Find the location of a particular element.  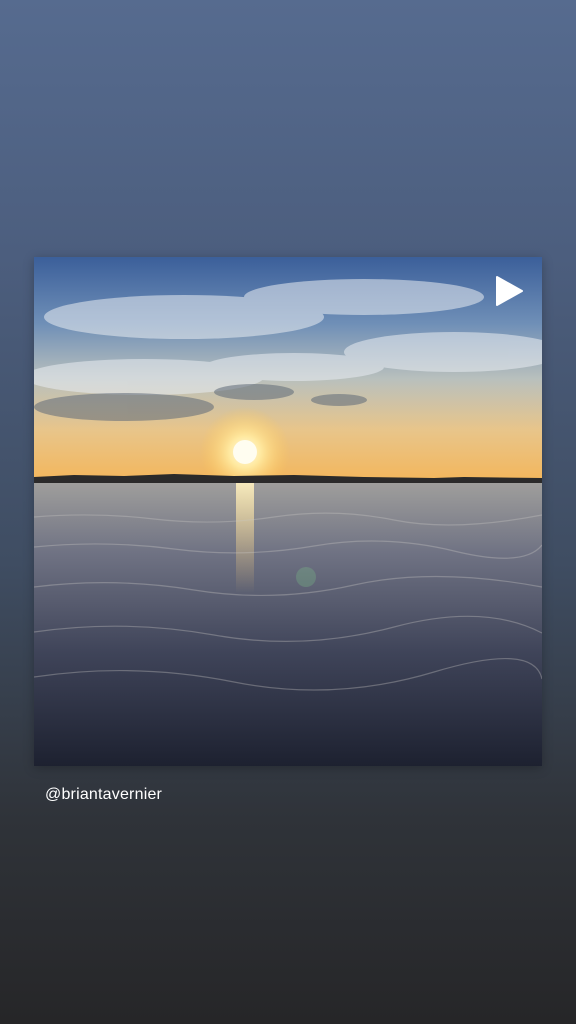

attribution-username: @briantavernier is located at coordinates (103, 795).